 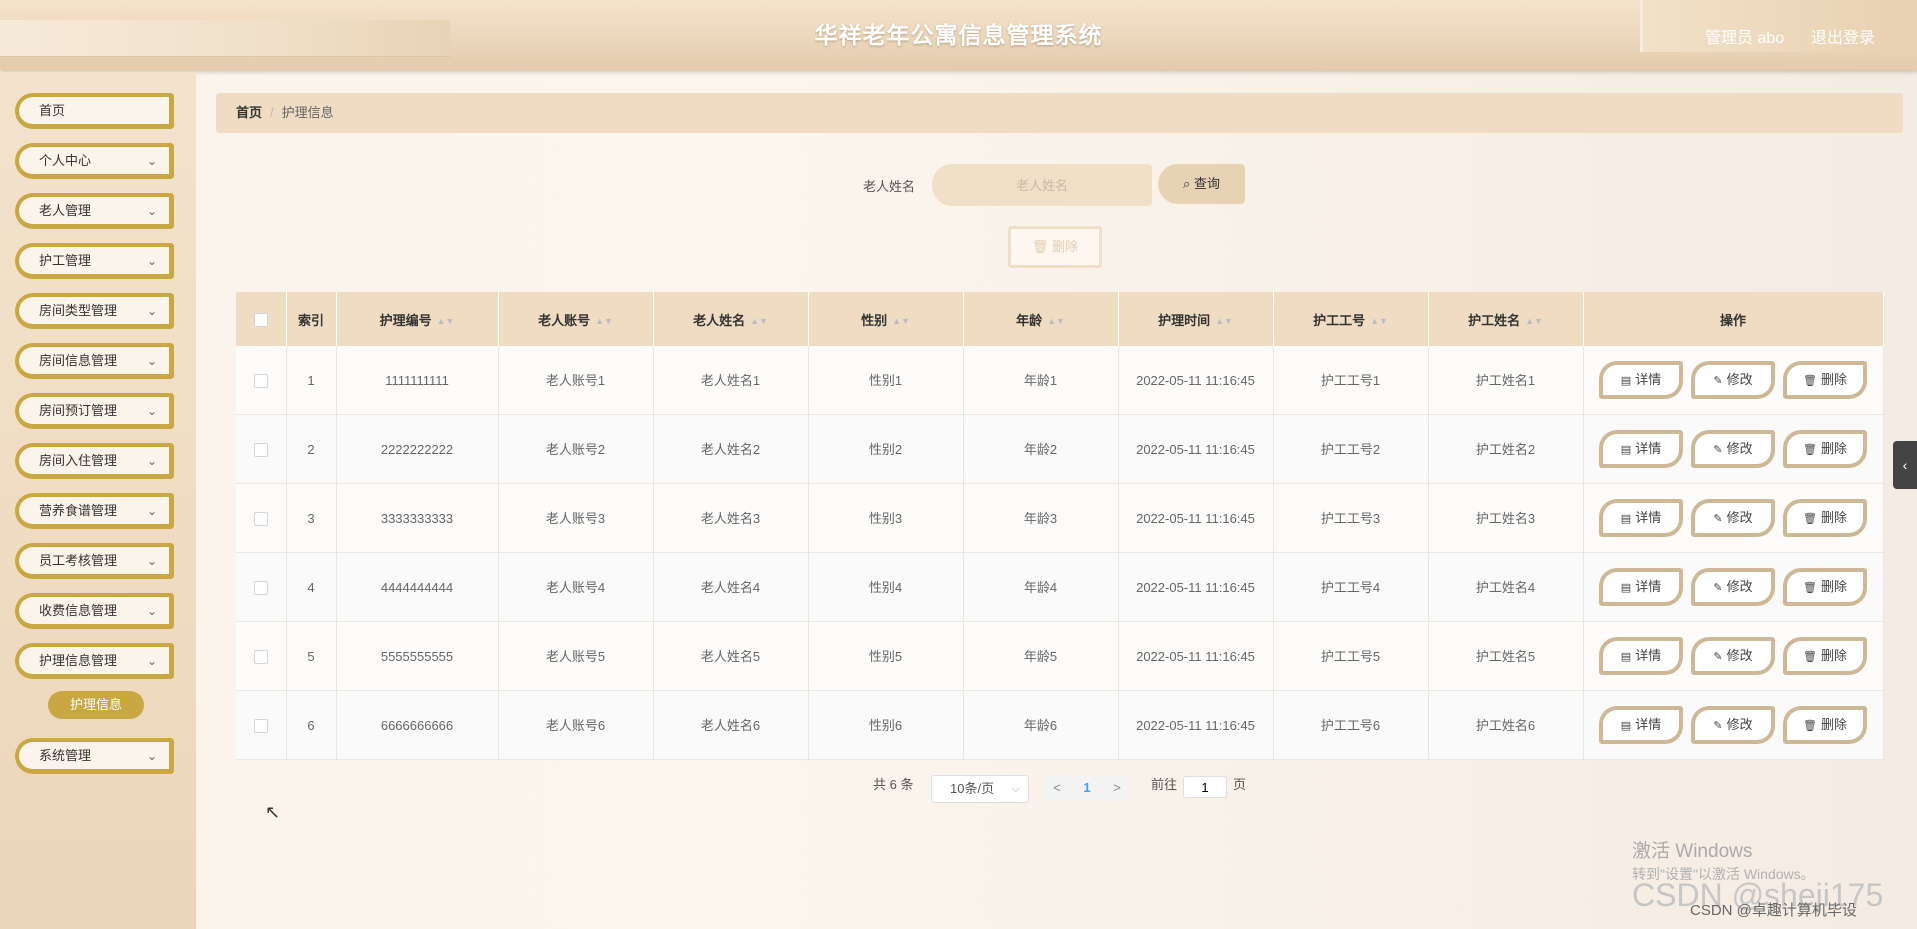 I want to click on sidebar-item-1: 个人中心 ⌄, so click(x=94, y=161).